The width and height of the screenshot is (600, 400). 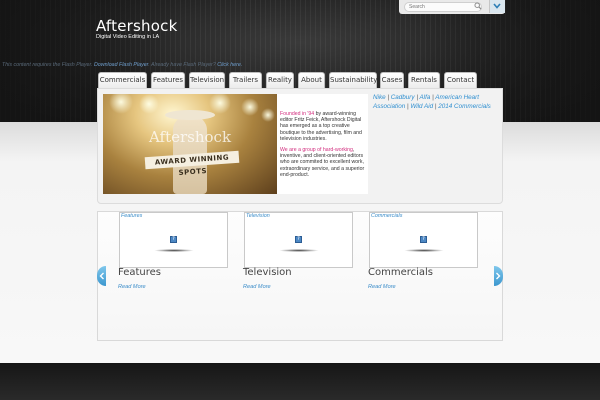 I want to click on thumbnail-label: Television, so click(x=258, y=216).